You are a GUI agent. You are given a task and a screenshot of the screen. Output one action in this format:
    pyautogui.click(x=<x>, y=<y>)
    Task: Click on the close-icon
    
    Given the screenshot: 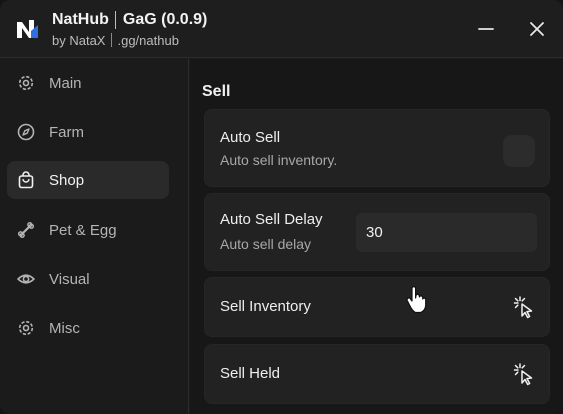 What is the action you would take?
    pyautogui.click(x=537, y=29)
    